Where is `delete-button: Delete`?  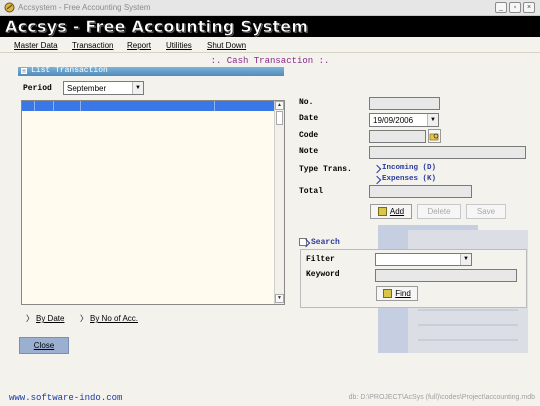
delete-button: Delete is located at coordinates (439, 211).